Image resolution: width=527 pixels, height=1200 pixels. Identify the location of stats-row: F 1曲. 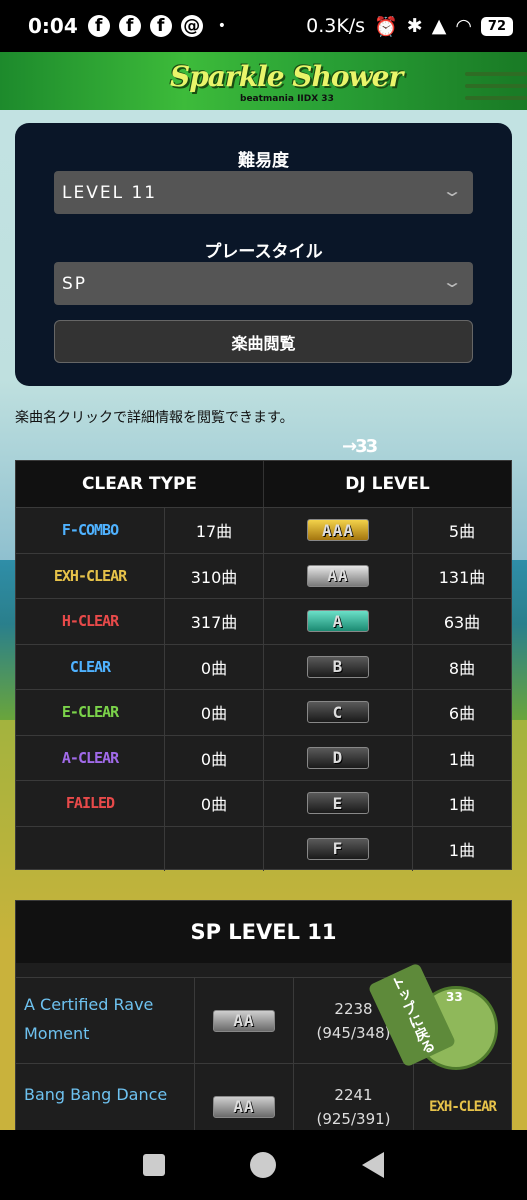
(263, 848).